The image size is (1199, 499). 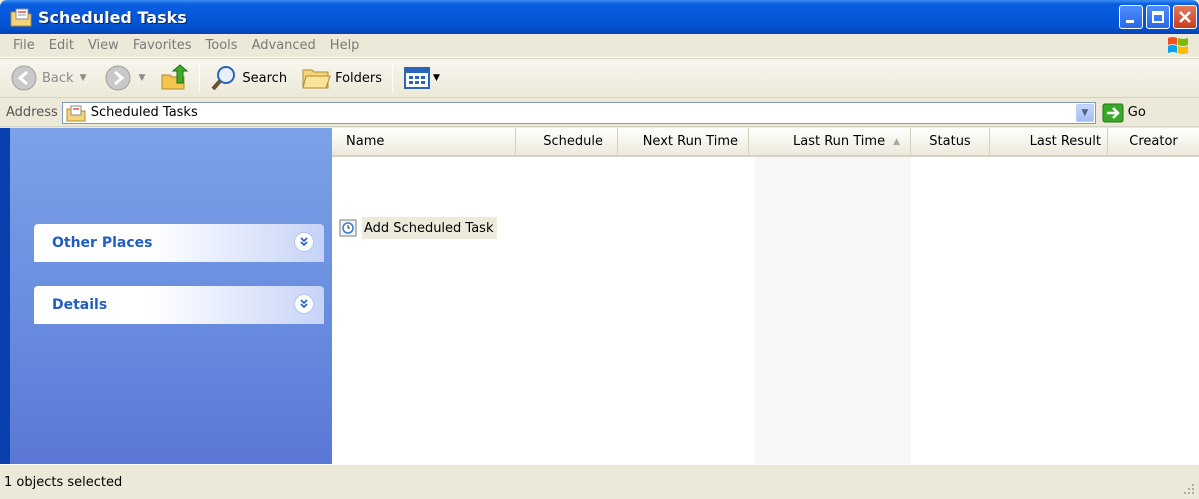 I want to click on folders-button: Folders, so click(x=341, y=78).